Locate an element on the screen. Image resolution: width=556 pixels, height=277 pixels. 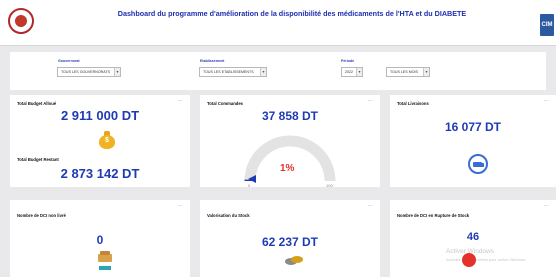
governorate-label: Gouvernorat is located at coordinates (69, 61).